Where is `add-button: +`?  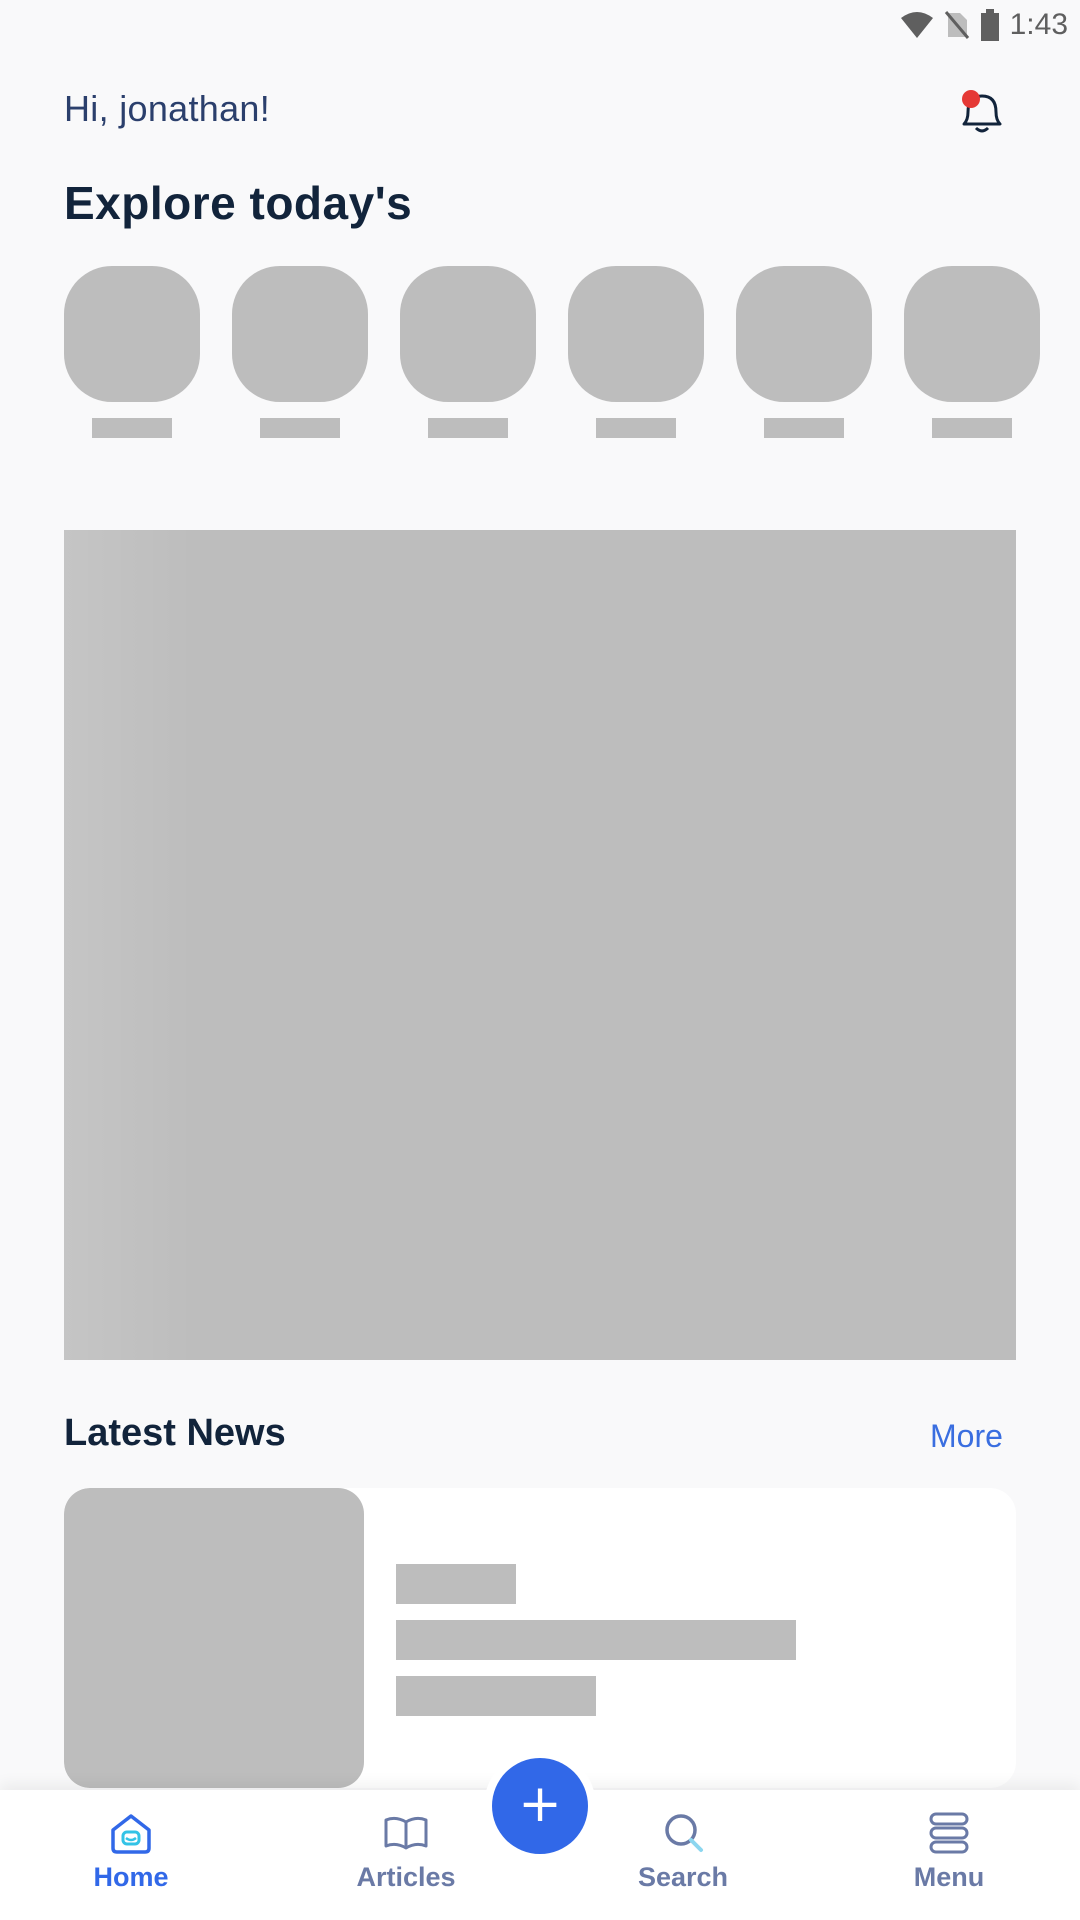 add-button: + is located at coordinates (540, 1806).